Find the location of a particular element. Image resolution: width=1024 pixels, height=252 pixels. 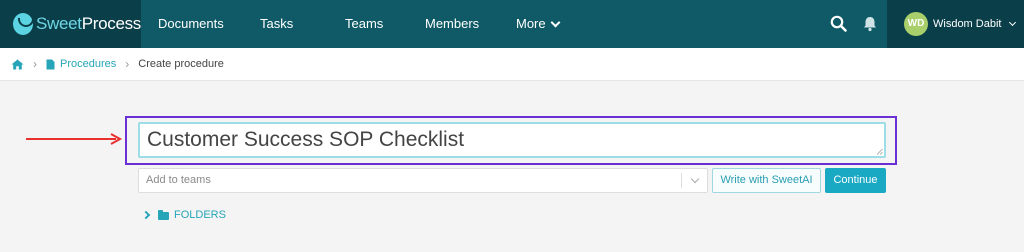

breadcrumb-procedures-label: Procedures is located at coordinates (88, 64).